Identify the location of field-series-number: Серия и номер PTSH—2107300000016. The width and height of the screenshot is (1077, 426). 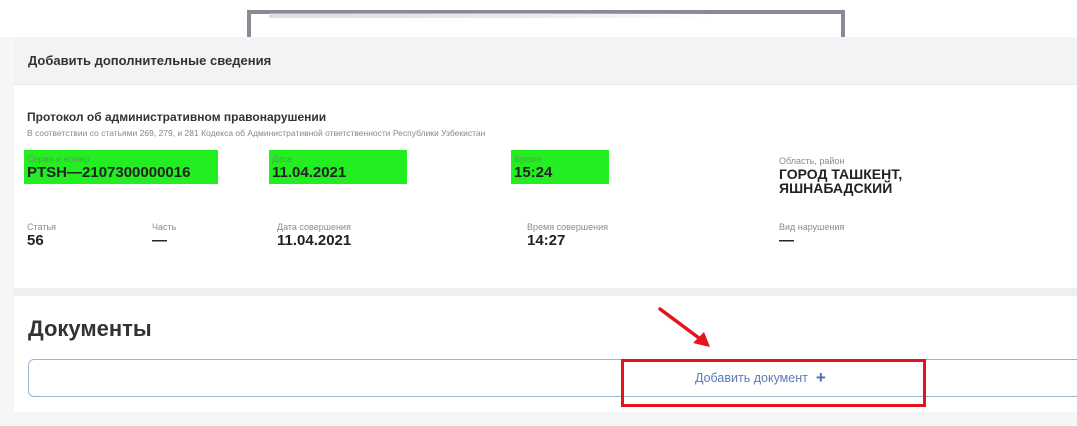
(121, 167).